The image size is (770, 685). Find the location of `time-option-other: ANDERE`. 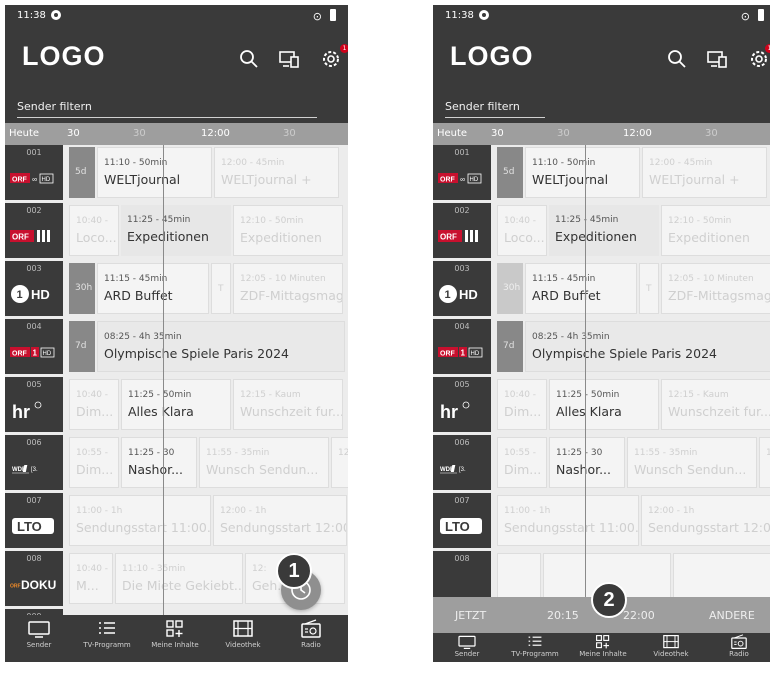

time-option-other: ANDERE is located at coordinates (732, 615).